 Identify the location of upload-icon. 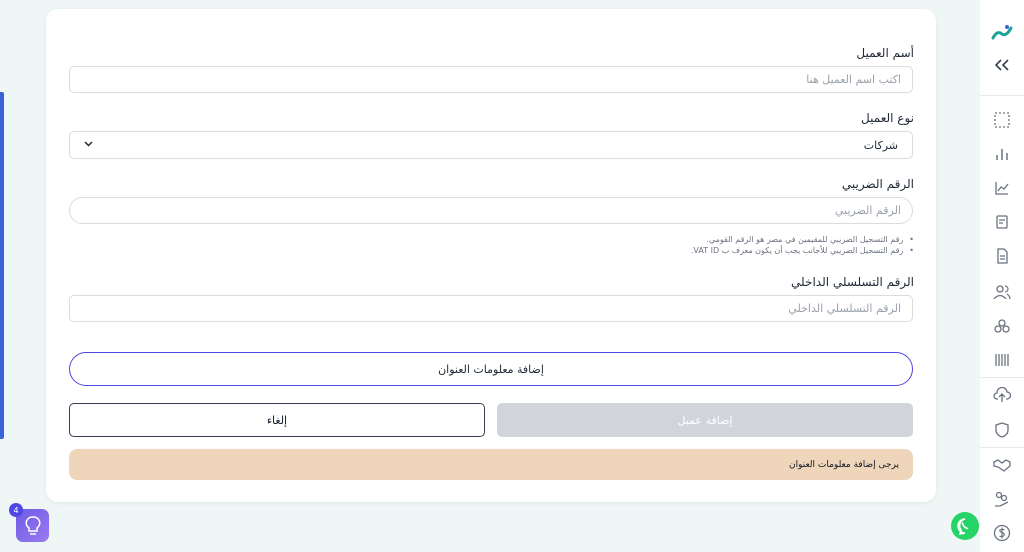
(1002, 395).